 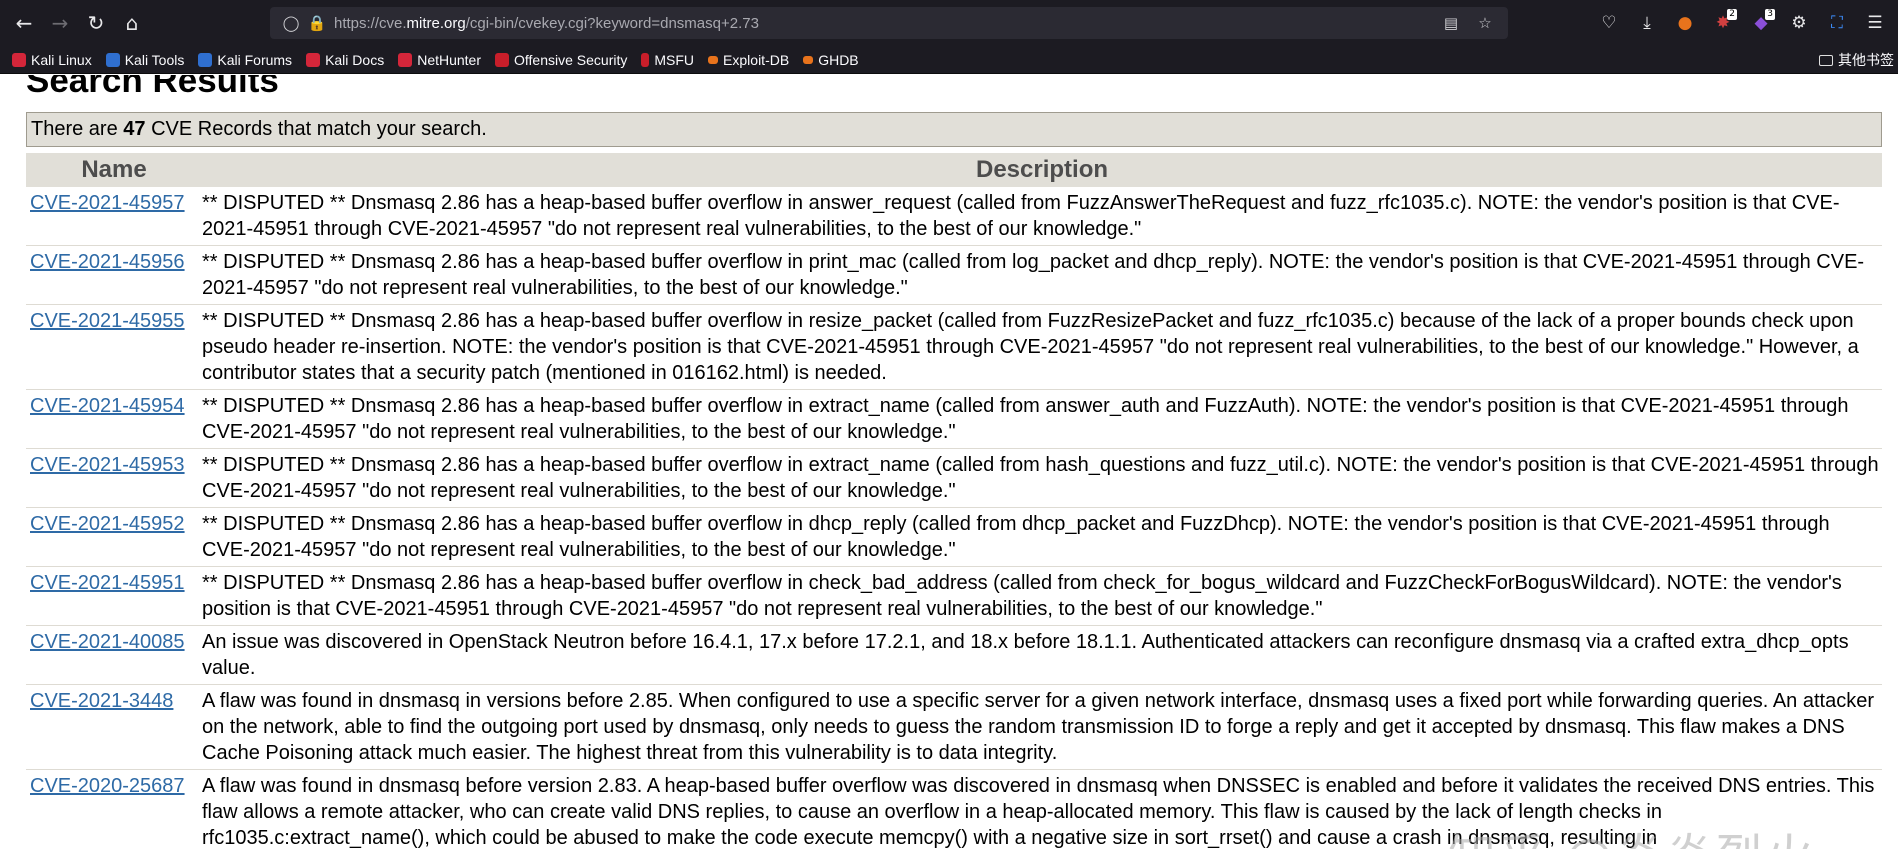 I want to click on other-bookmarks-label: 其他书签, so click(x=1866, y=60).